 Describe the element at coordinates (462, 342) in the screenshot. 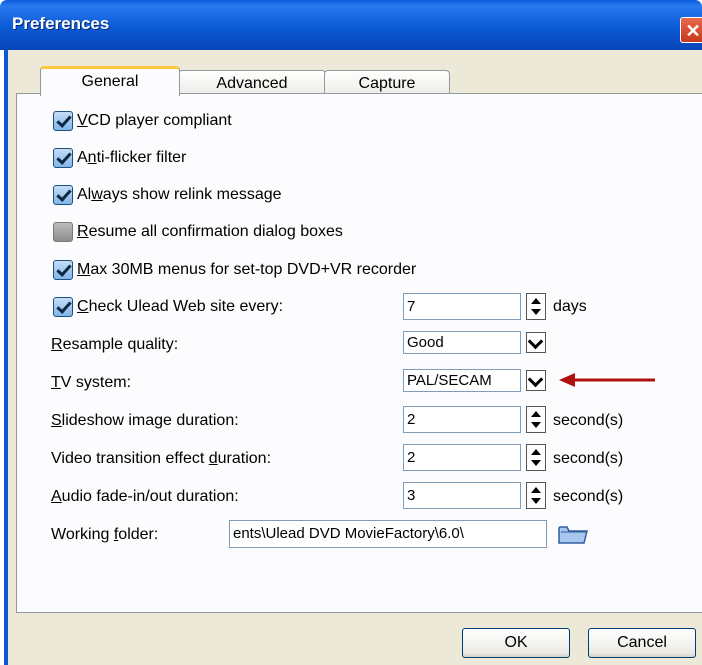

I see `resample-select: Good` at that location.